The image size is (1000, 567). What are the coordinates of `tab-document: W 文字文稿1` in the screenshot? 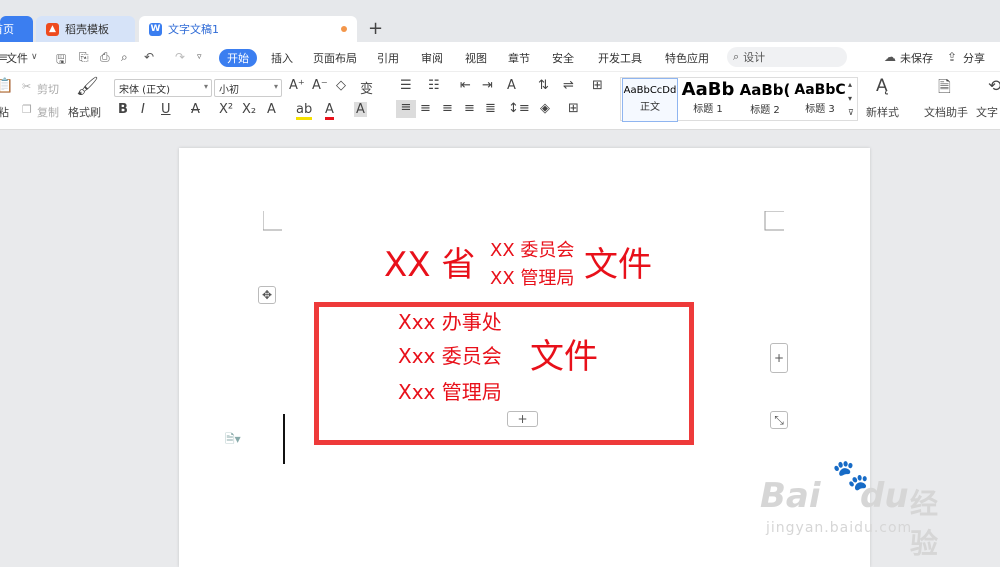 It's located at (248, 29).